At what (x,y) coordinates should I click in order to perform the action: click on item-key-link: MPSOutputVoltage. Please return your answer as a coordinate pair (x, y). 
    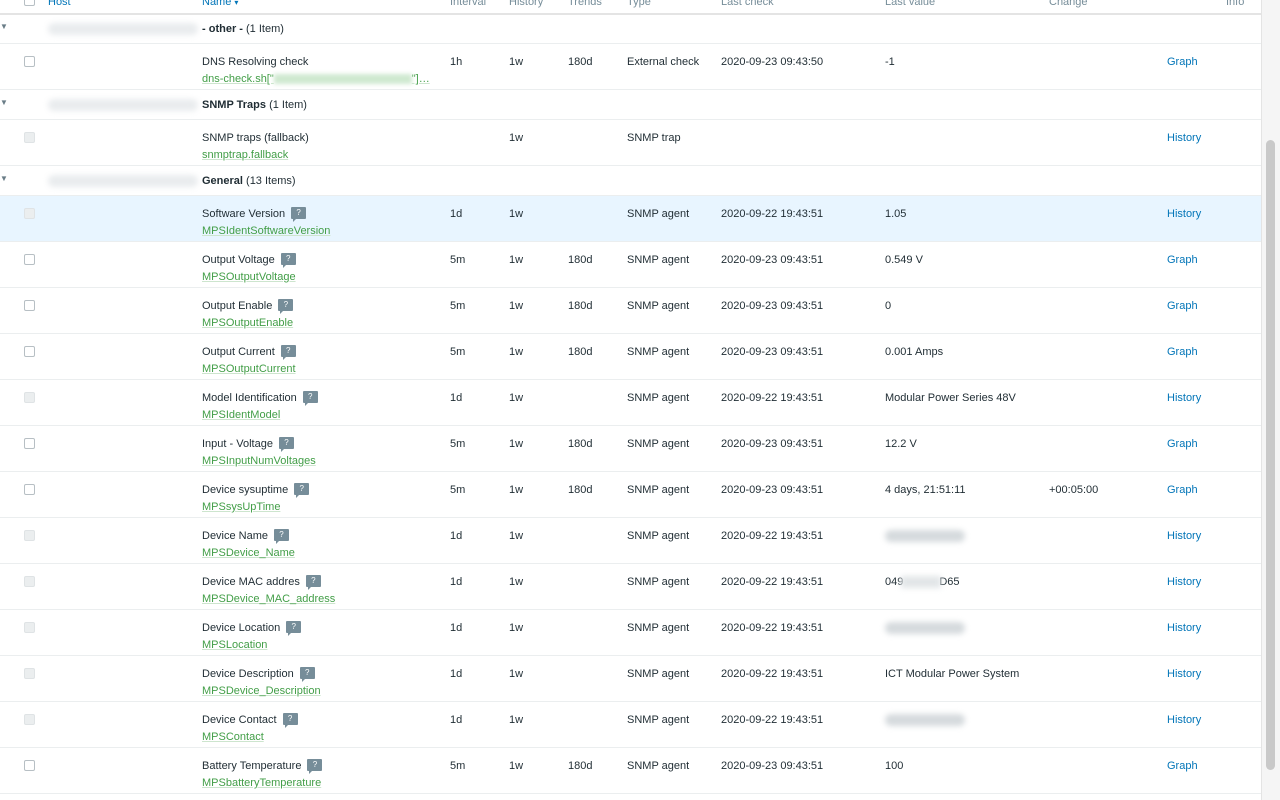
    Looking at the image, I should click on (249, 277).